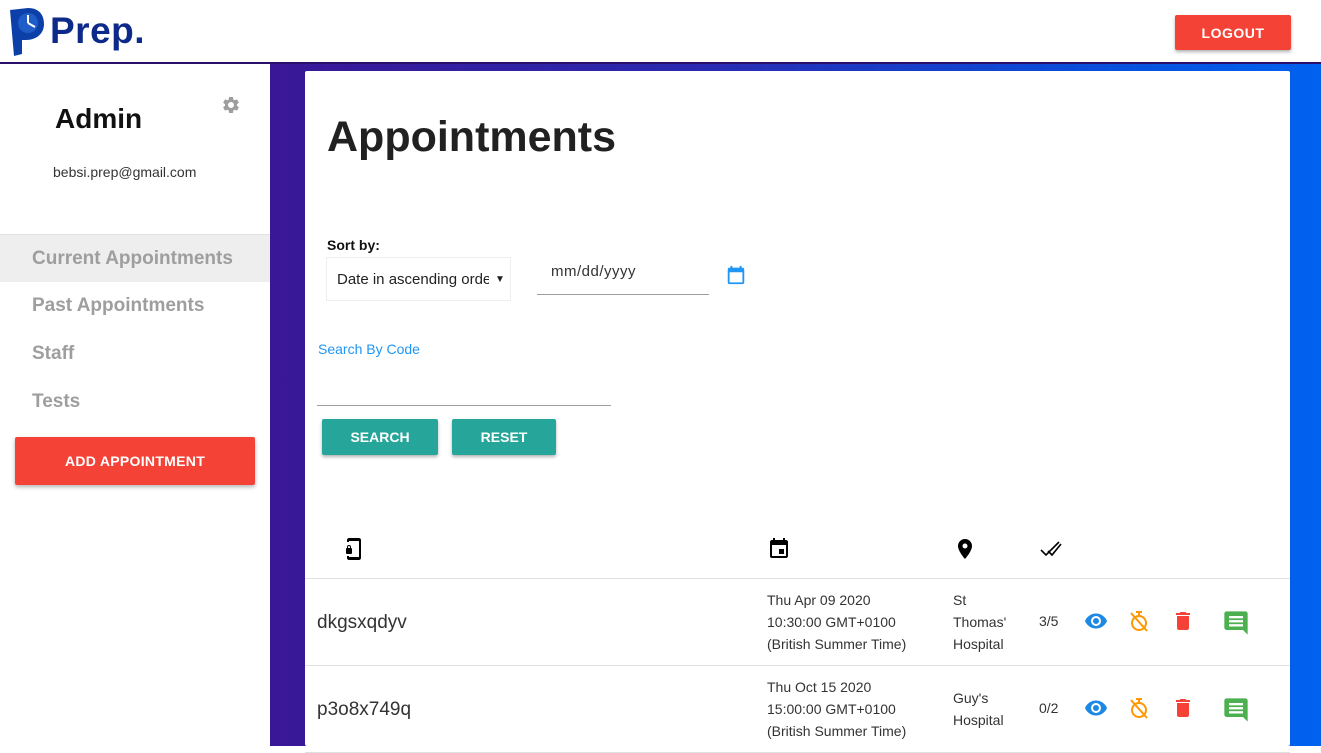 The width and height of the screenshot is (1321, 753). I want to click on logo: Prep., so click(75, 31).